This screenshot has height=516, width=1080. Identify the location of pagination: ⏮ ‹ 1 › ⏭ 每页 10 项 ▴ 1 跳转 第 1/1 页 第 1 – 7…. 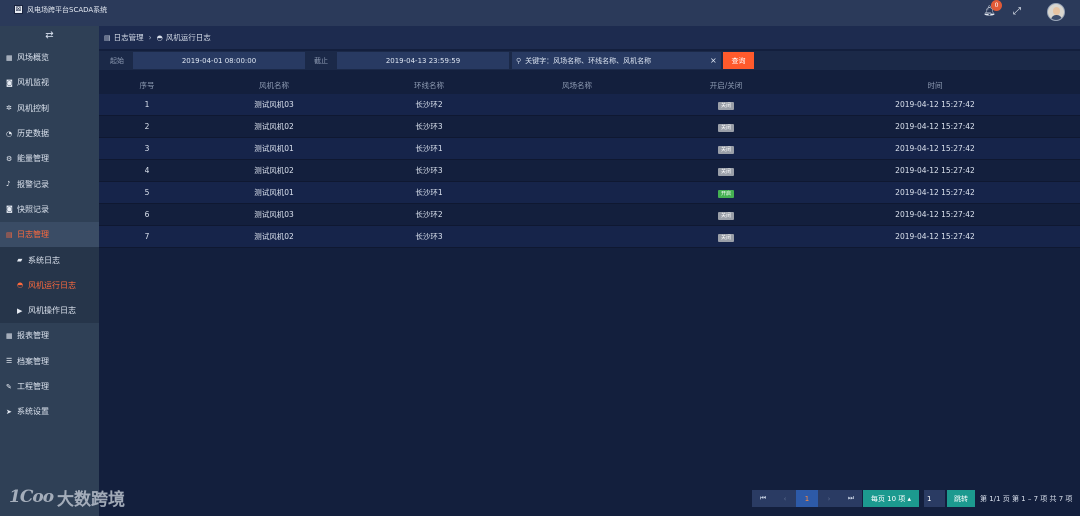
(589, 498).